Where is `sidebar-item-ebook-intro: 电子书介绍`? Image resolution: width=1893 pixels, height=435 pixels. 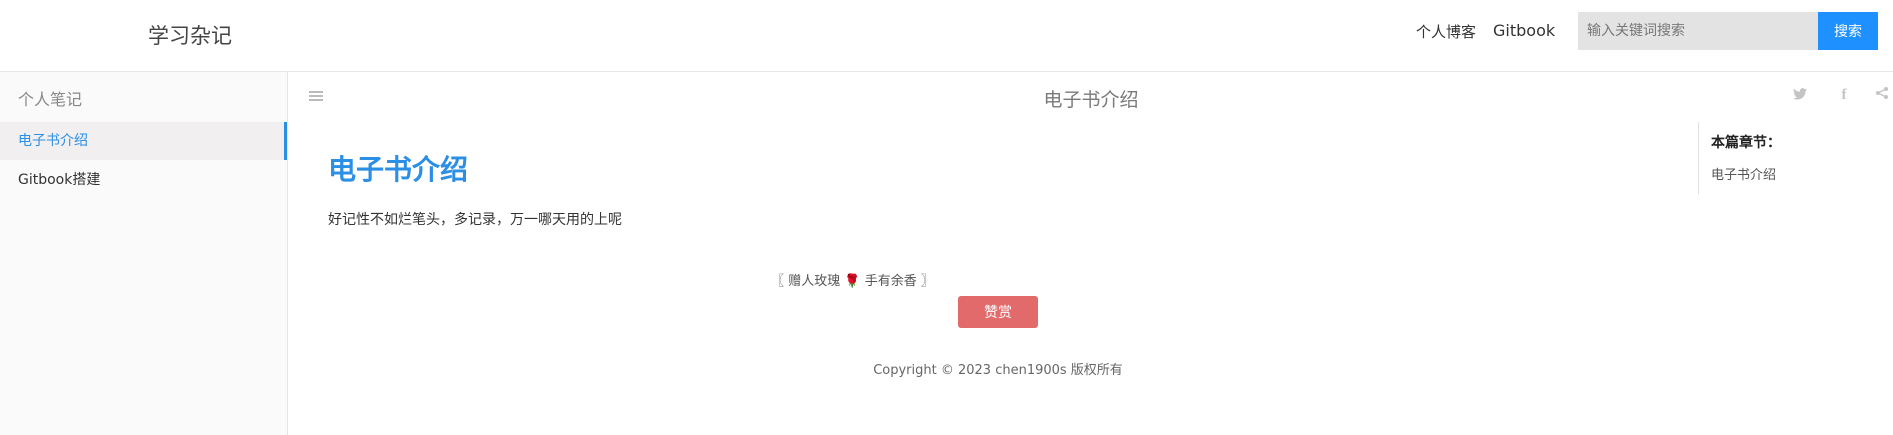
sidebar-item-ebook-intro: 电子书介绍 is located at coordinates (143, 141).